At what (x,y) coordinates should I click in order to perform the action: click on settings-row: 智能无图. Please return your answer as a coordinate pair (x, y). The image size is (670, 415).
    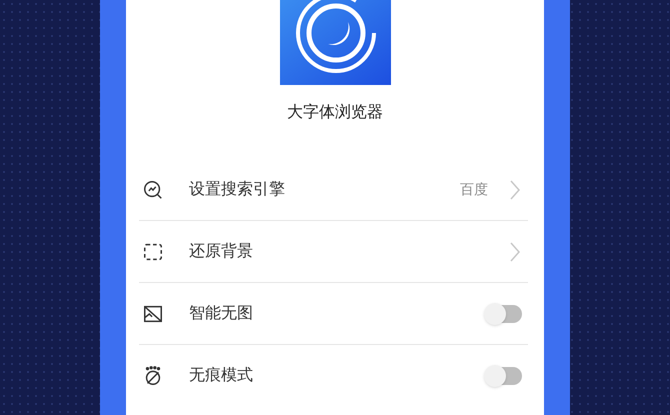
    Looking at the image, I should click on (333, 314).